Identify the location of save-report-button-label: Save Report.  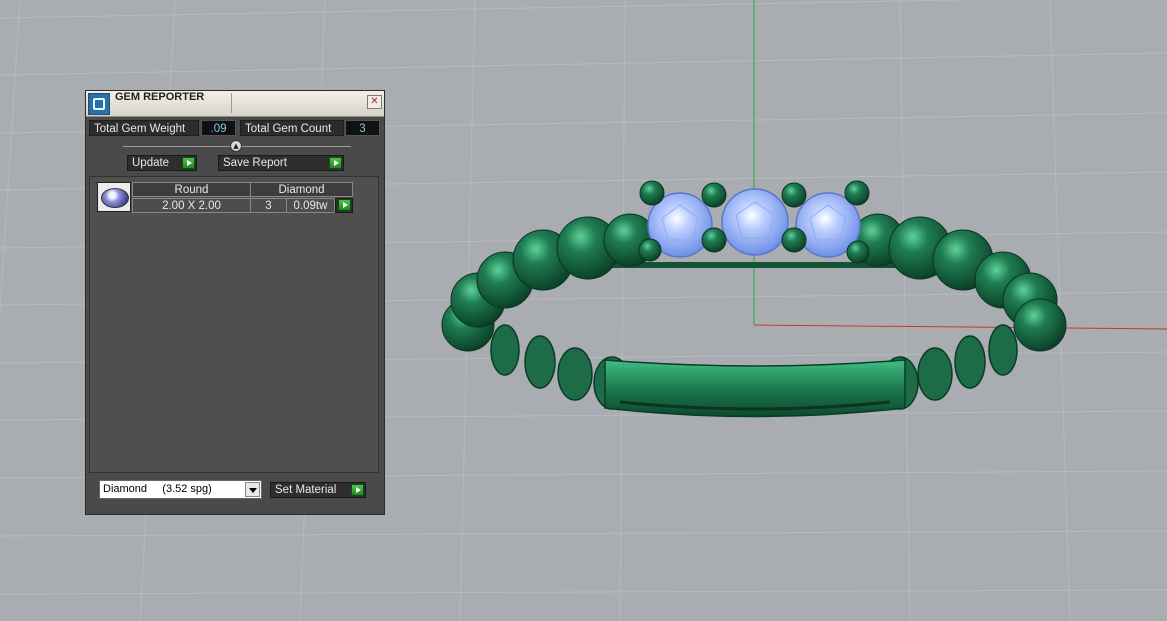
(255, 163).